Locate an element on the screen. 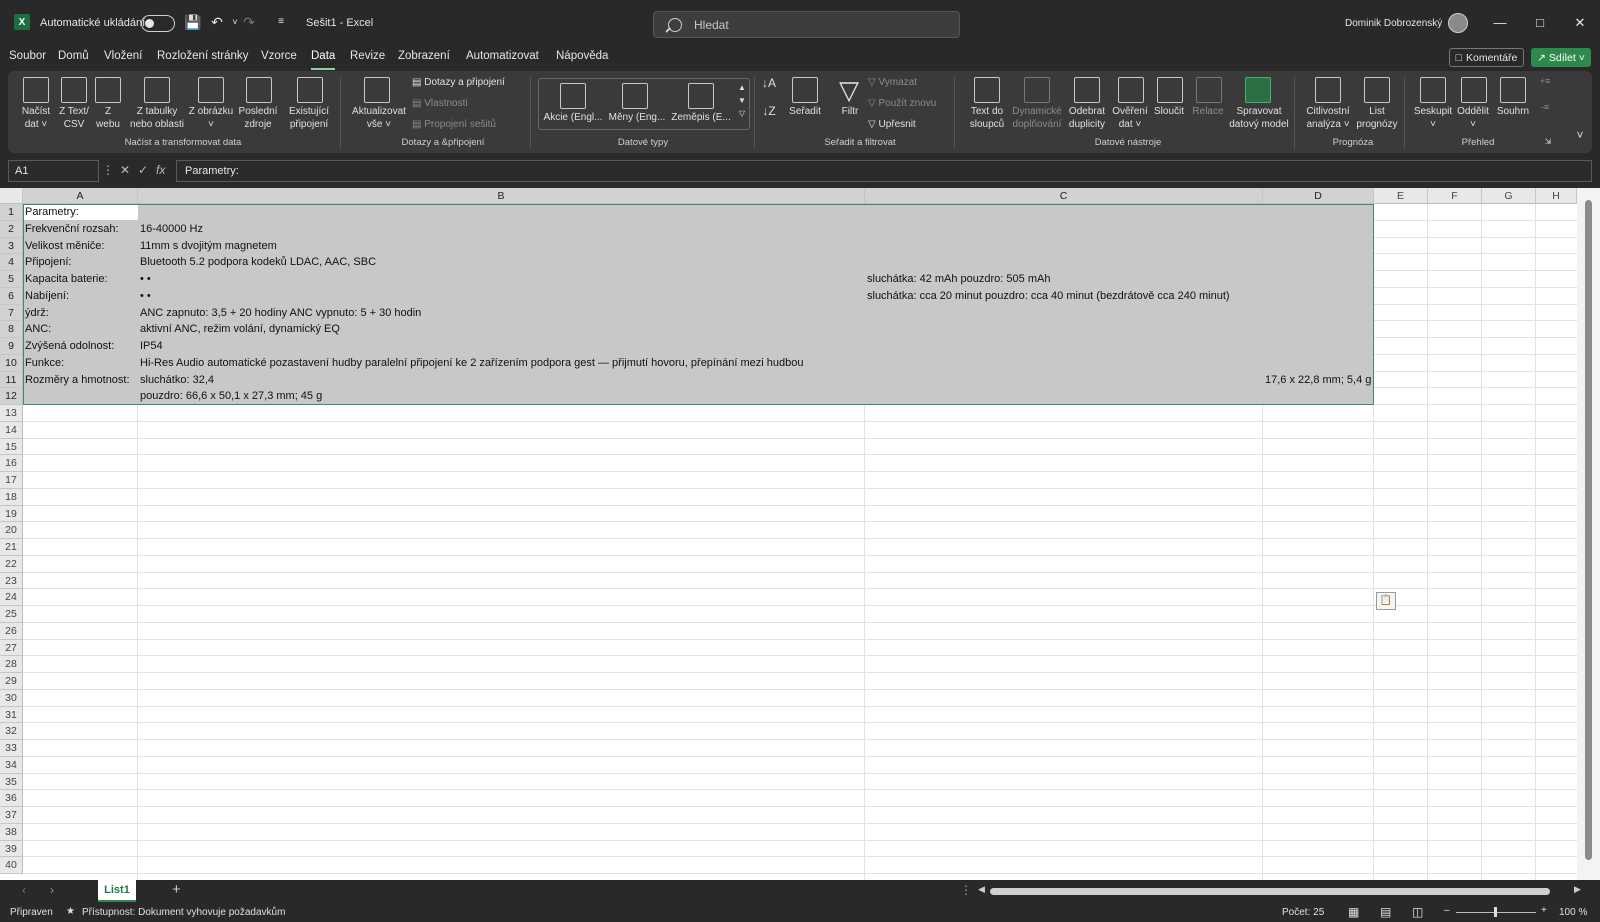  page-layout-icon: ▤ is located at coordinates (1385, 912).